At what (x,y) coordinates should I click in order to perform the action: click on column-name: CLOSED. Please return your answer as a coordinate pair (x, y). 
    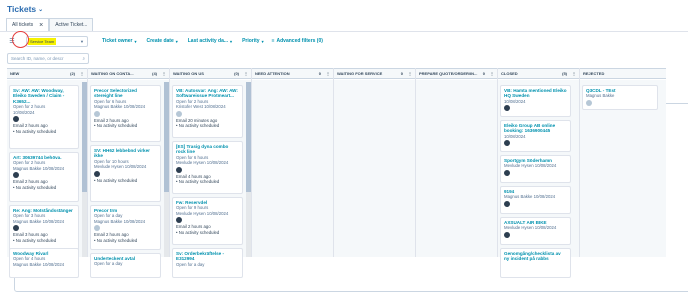
    Looking at the image, I should click on (509, 73).